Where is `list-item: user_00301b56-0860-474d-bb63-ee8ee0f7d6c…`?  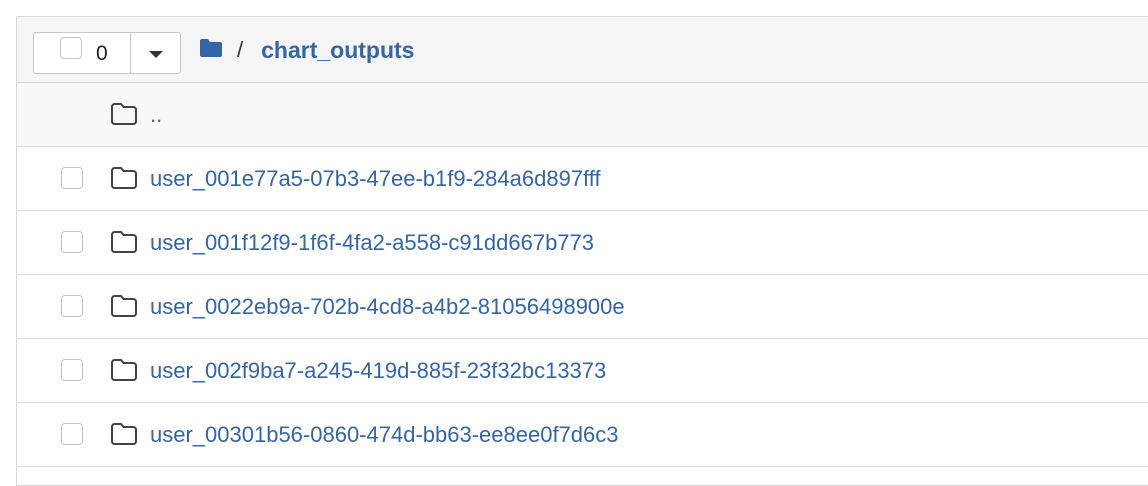
list-item: user_00301b56-0860-474d-bb63-ee8ee0f7d6c… is located at coordinates (582, 435).